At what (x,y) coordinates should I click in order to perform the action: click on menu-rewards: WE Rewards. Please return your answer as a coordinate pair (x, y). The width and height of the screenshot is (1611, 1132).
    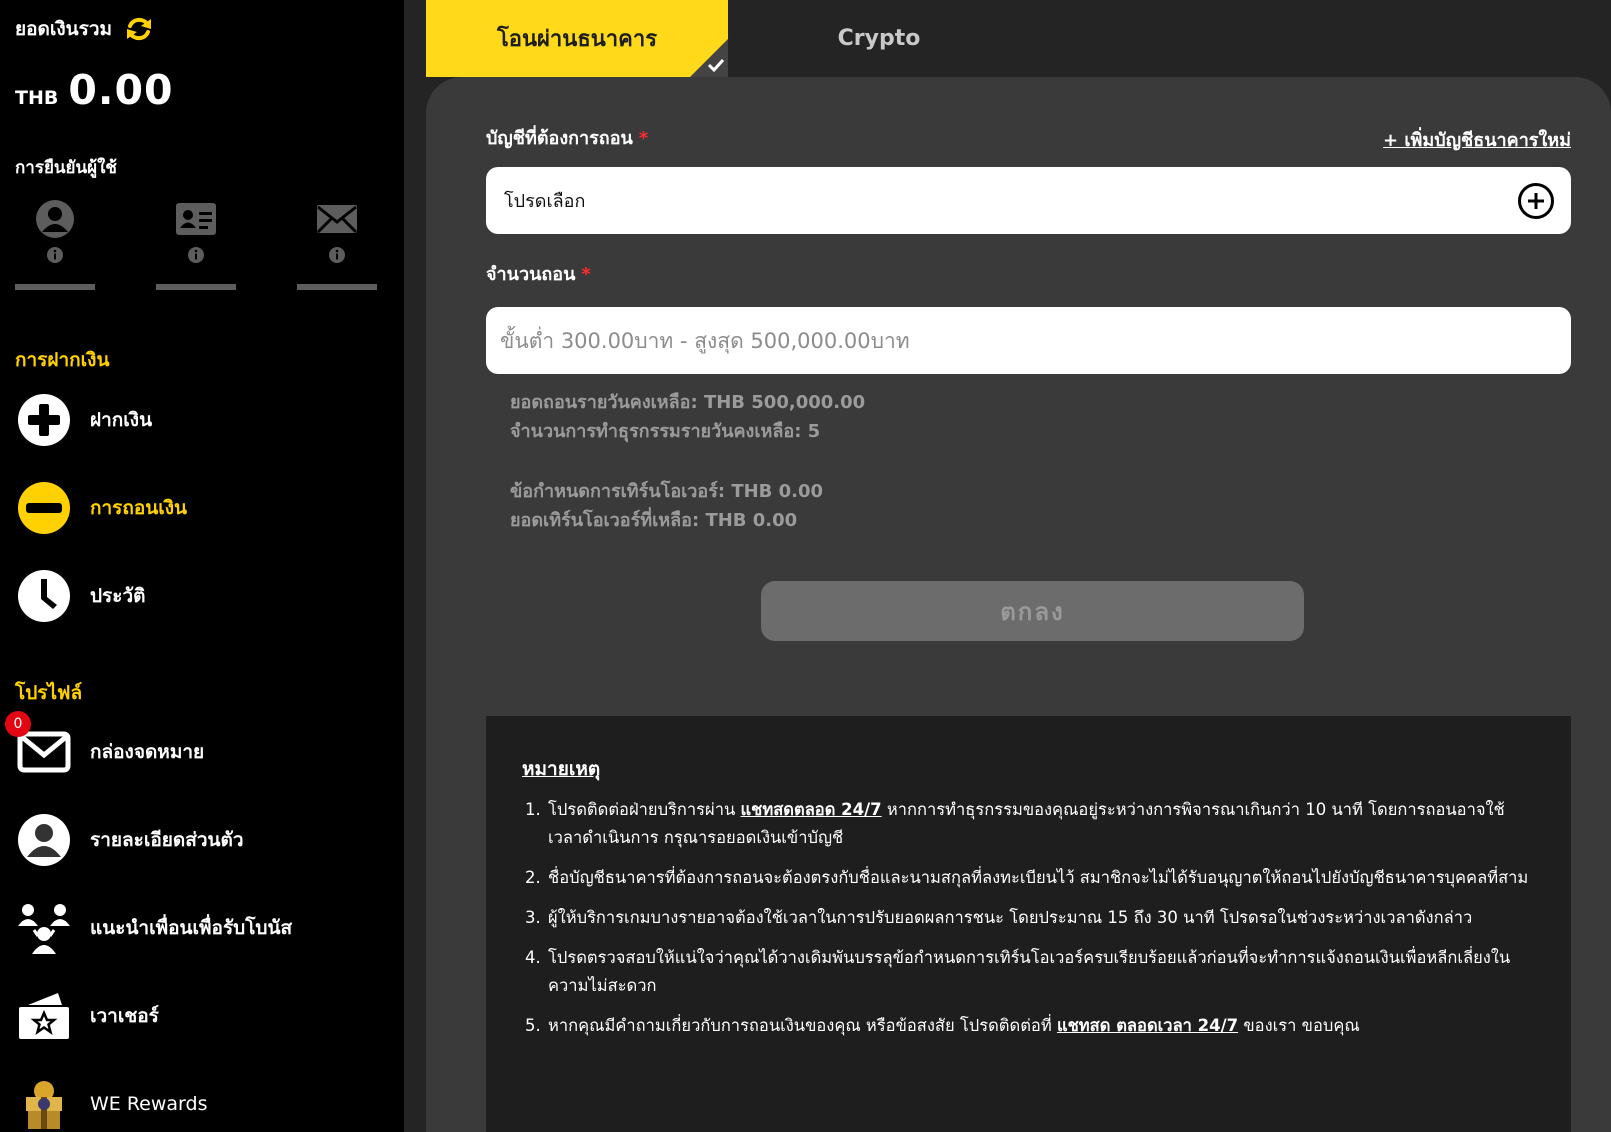
    Looking at the image, I should click on (200, 1102).